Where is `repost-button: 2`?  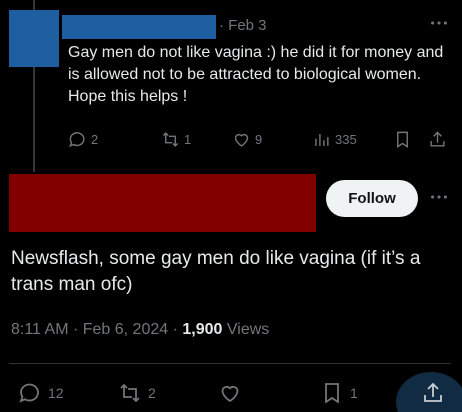
repost-button: 2 is located at coordinates (137, 393).